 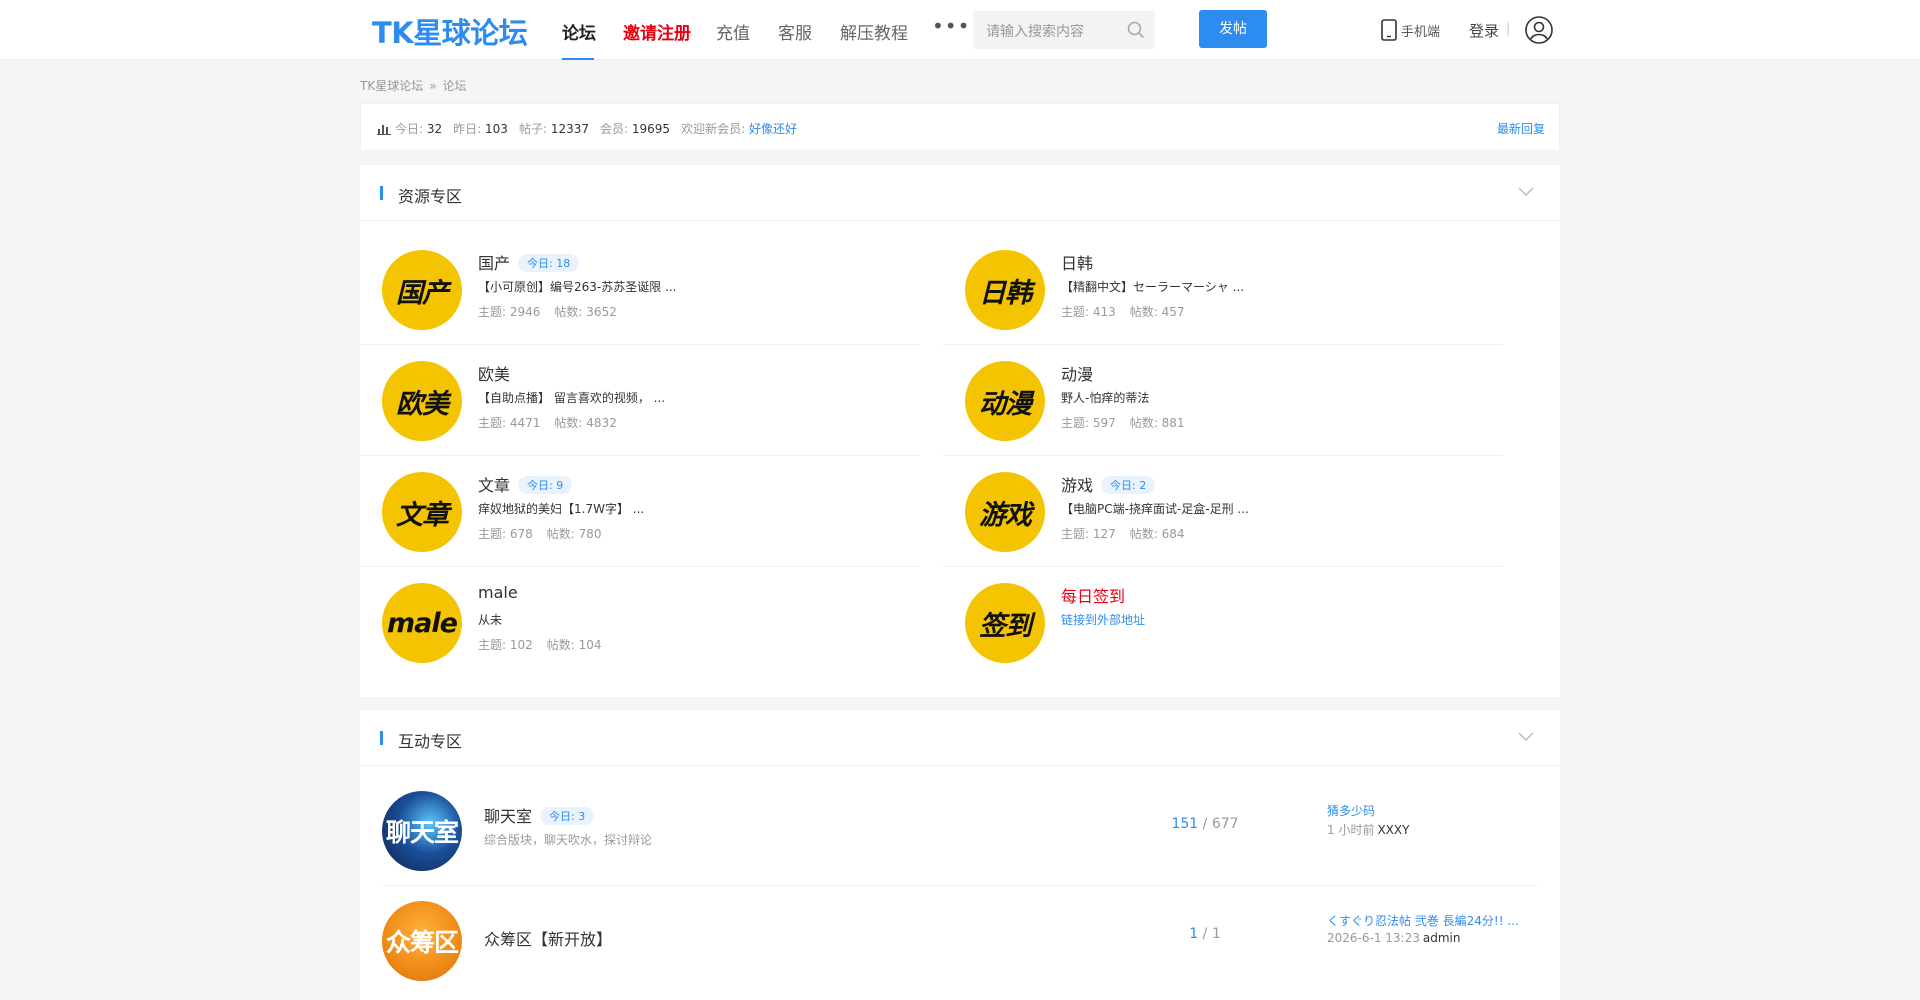 I want to click on forum-name-text: male, so click(x=498, y=592).